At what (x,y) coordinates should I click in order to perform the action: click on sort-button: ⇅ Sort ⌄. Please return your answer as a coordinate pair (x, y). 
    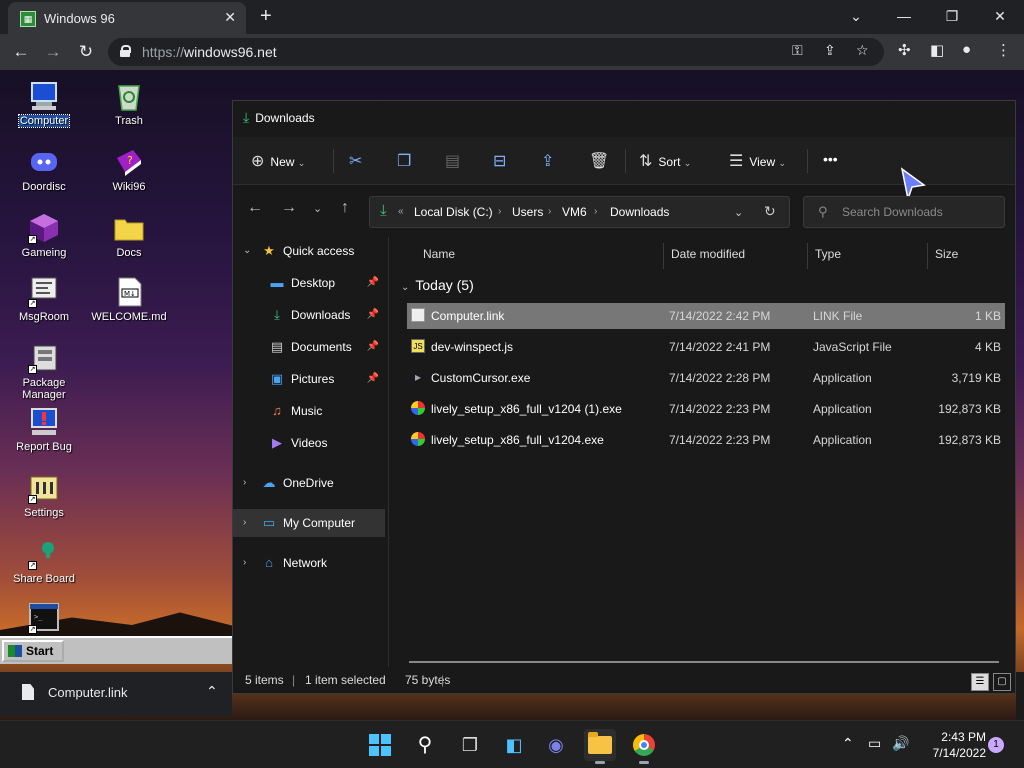
    Looking at the image, I should click on (665, 161).